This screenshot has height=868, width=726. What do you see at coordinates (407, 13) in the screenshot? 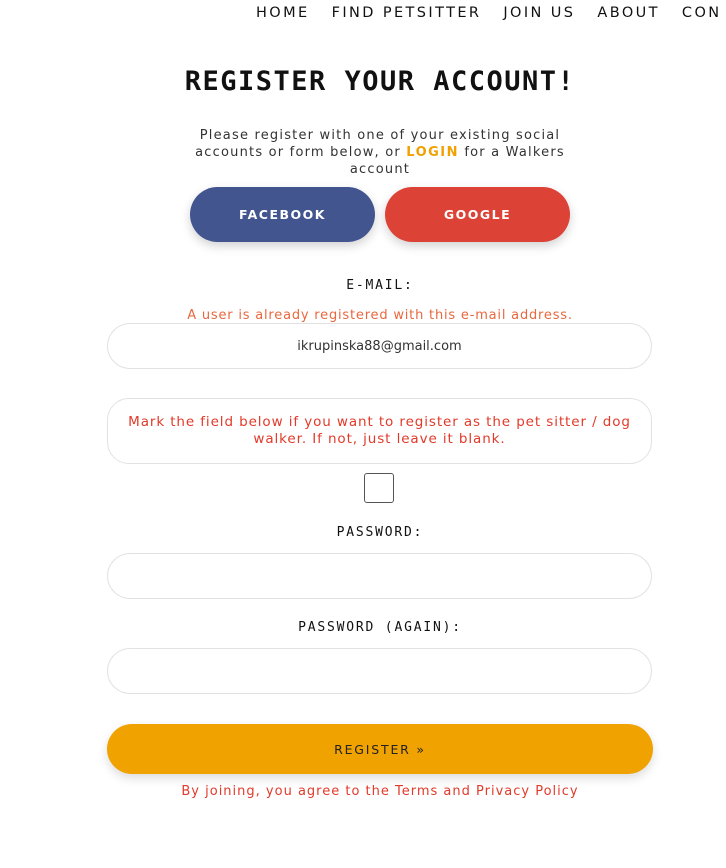
I see `nav-item-find-petsitter: FIND PETSITTER` at bounding box center [407, 13].